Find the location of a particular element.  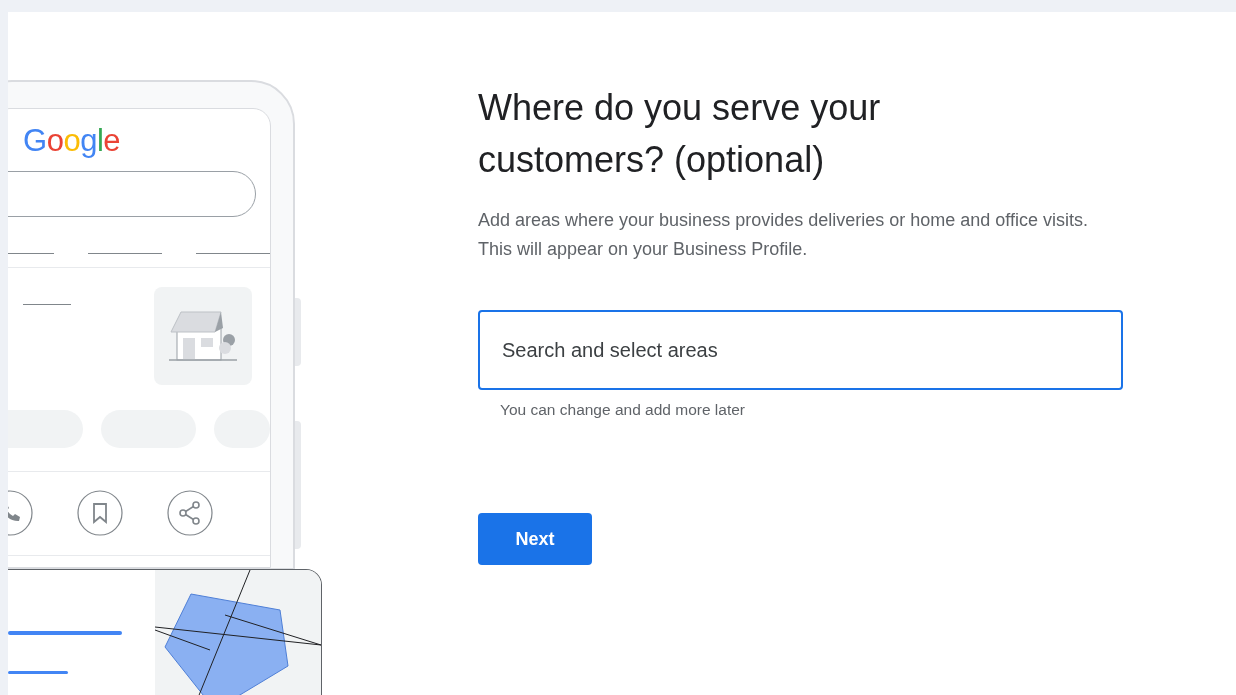

chip-placeholder is located at coordinates (242, 429).